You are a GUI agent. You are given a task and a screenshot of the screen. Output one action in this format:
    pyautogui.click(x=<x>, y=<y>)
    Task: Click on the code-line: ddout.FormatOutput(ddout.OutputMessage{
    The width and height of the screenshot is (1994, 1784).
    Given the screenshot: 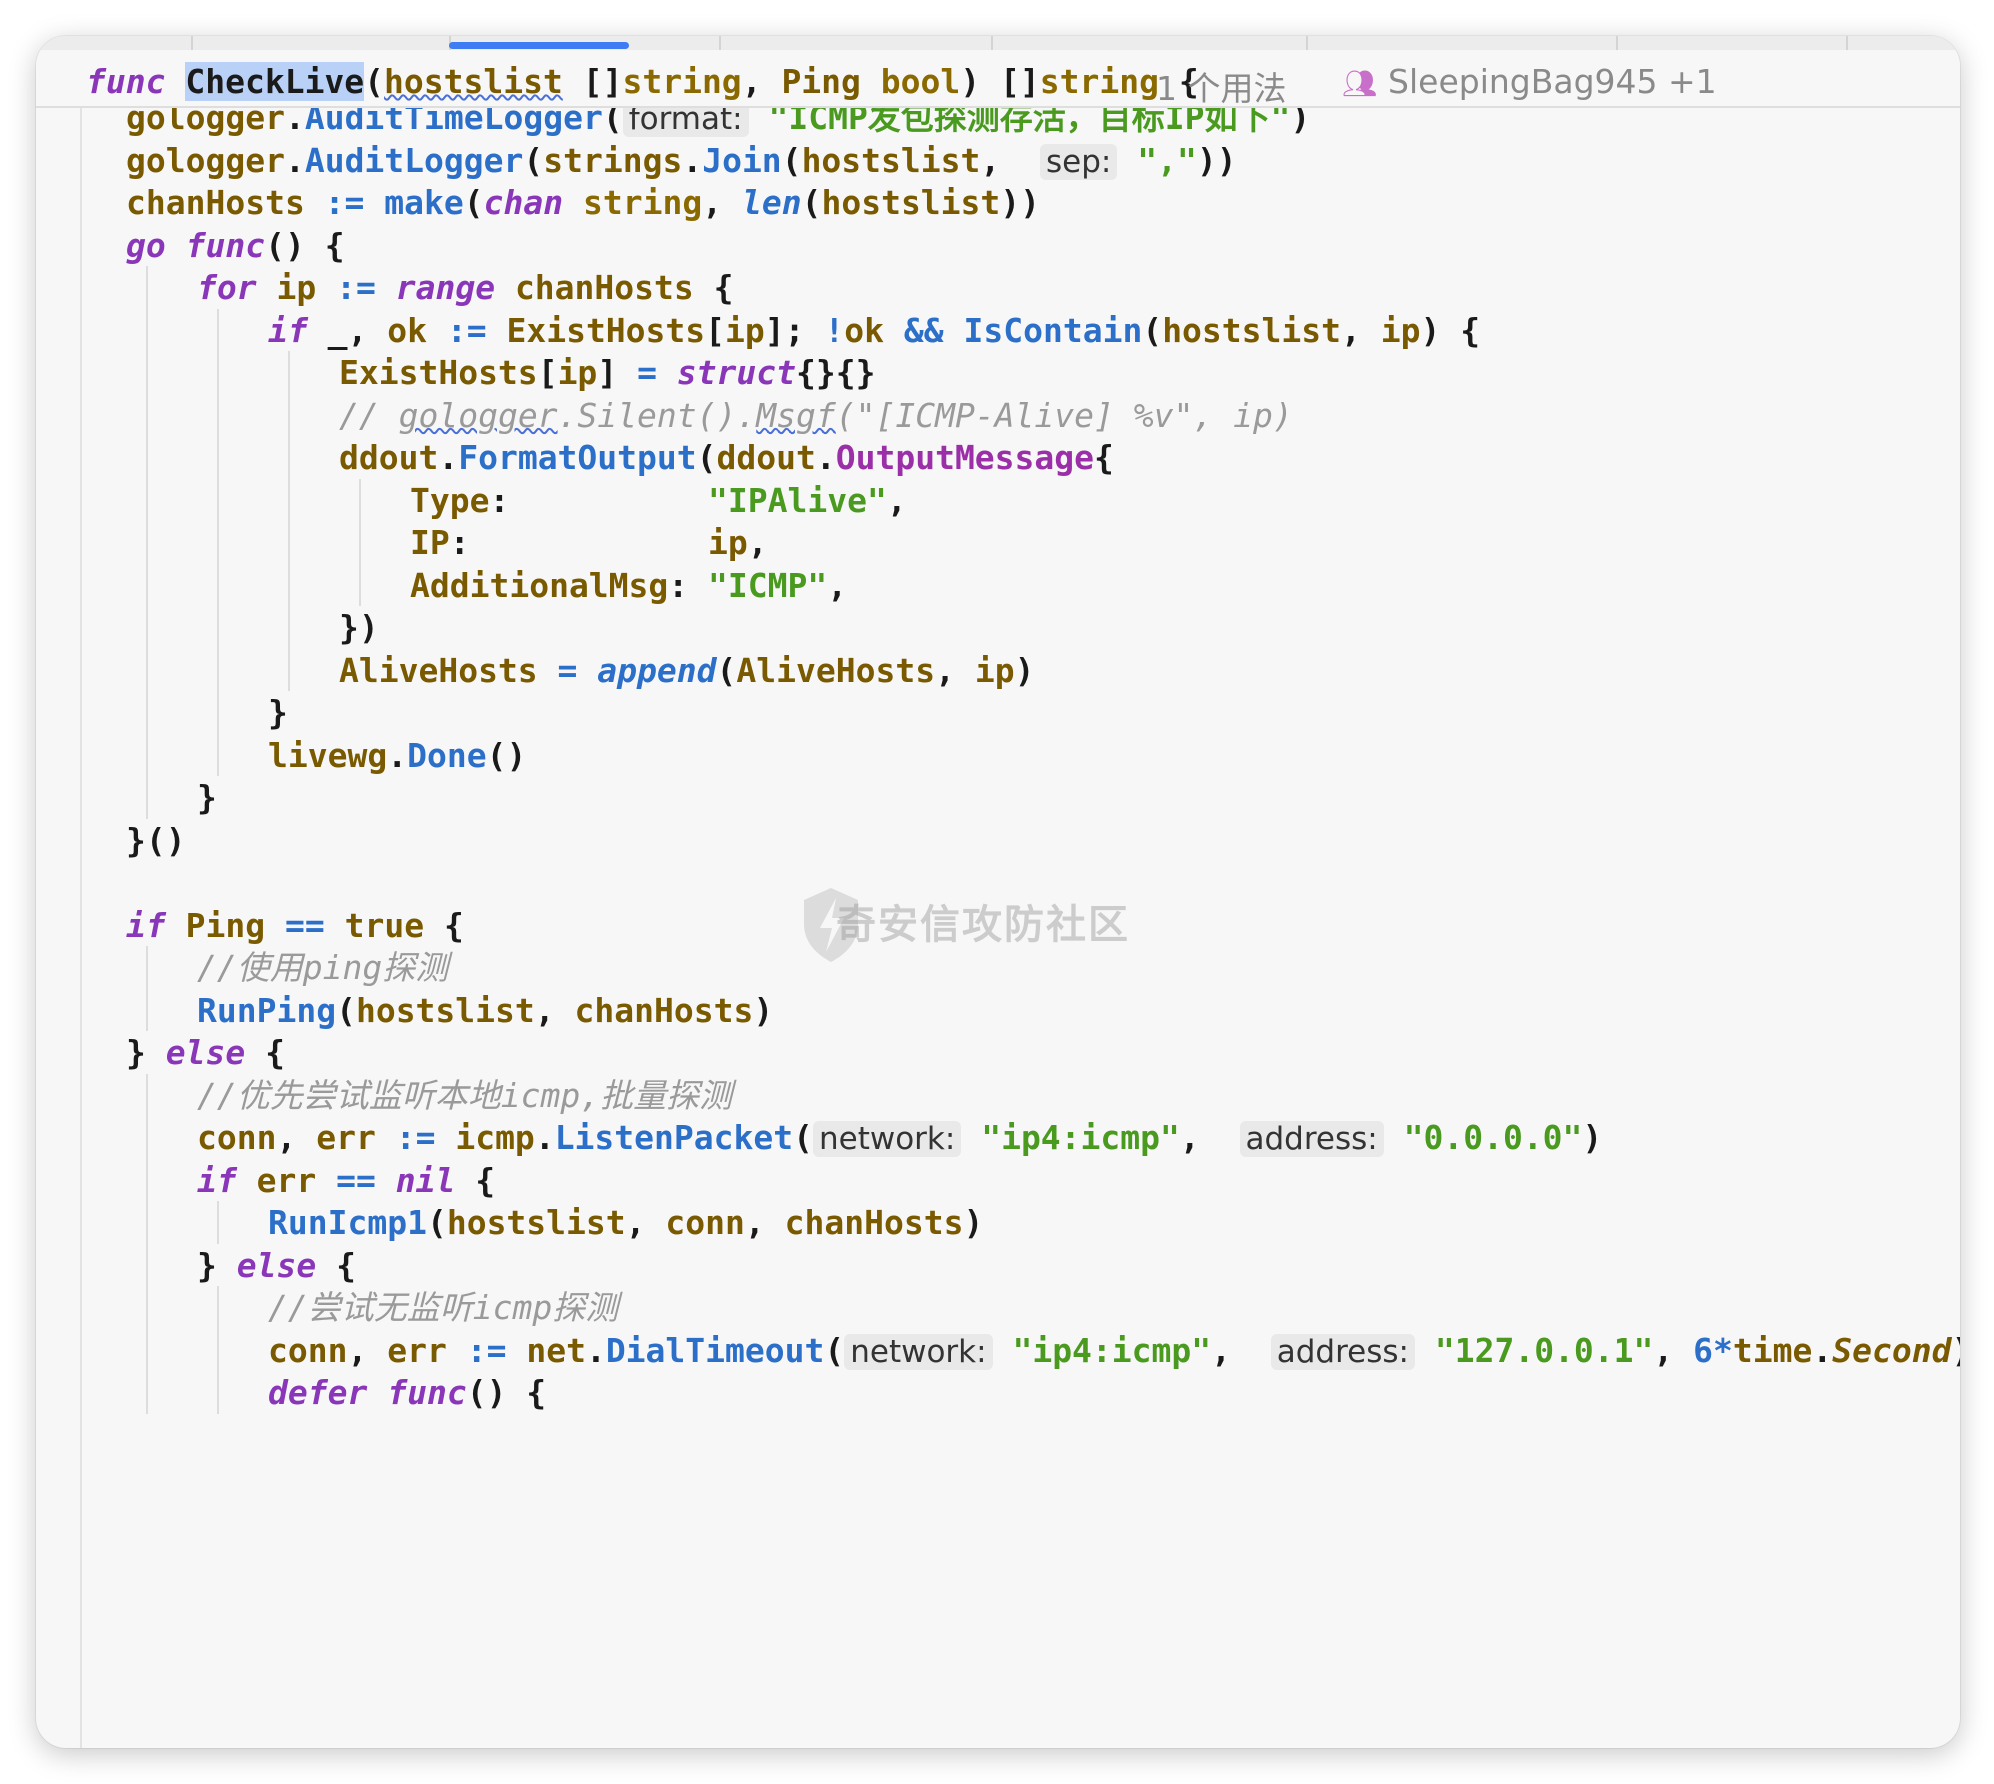 What is the action you would take?
    pyautogui.click(x=726, y=458)
    